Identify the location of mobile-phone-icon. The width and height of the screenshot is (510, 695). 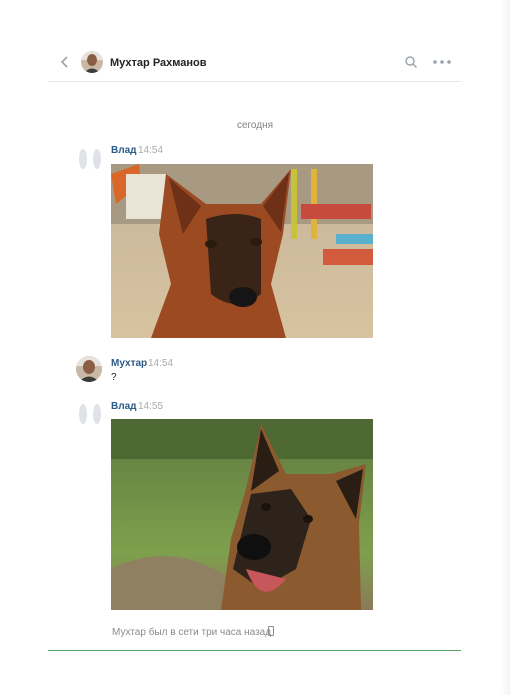
(271, 631).